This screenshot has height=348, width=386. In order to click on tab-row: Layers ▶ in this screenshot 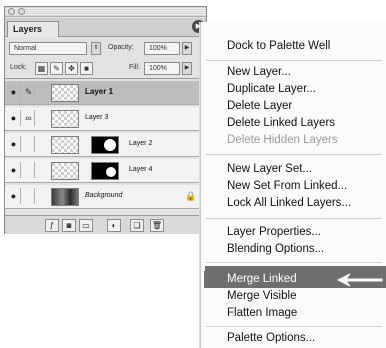, I will do `click(105, 27)`.